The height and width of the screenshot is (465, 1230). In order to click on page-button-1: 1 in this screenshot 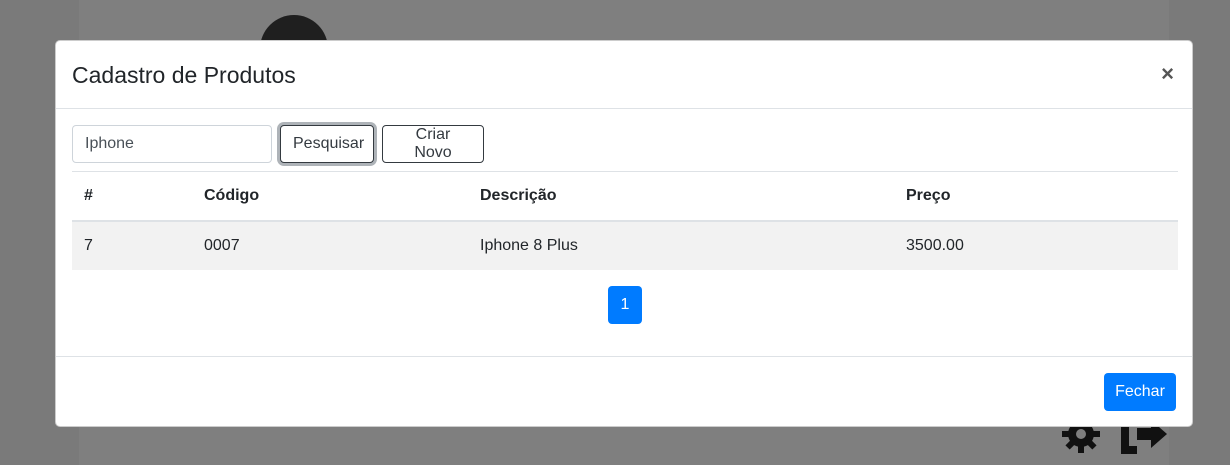, I will do `click(625, 305)`.